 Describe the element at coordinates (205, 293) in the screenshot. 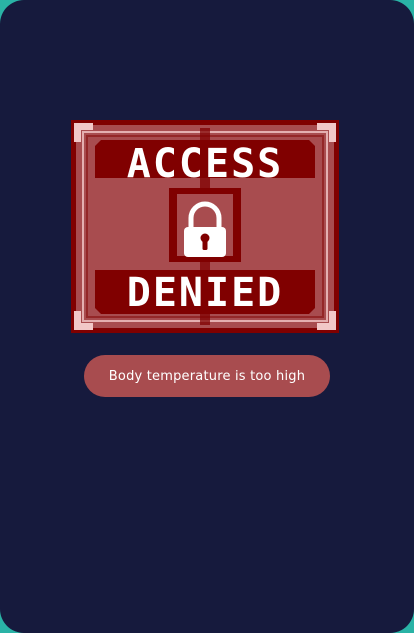

I see `badge-title-line2: DENIED` at that location.